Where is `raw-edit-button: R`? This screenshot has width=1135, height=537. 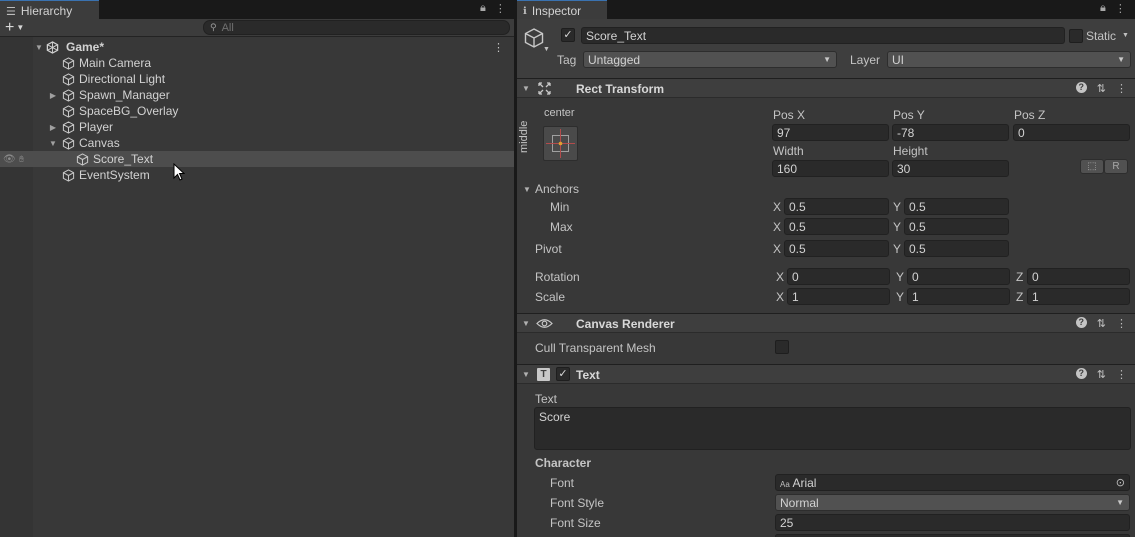
raw-edit-button: R is located at coordinates (1116, 166).